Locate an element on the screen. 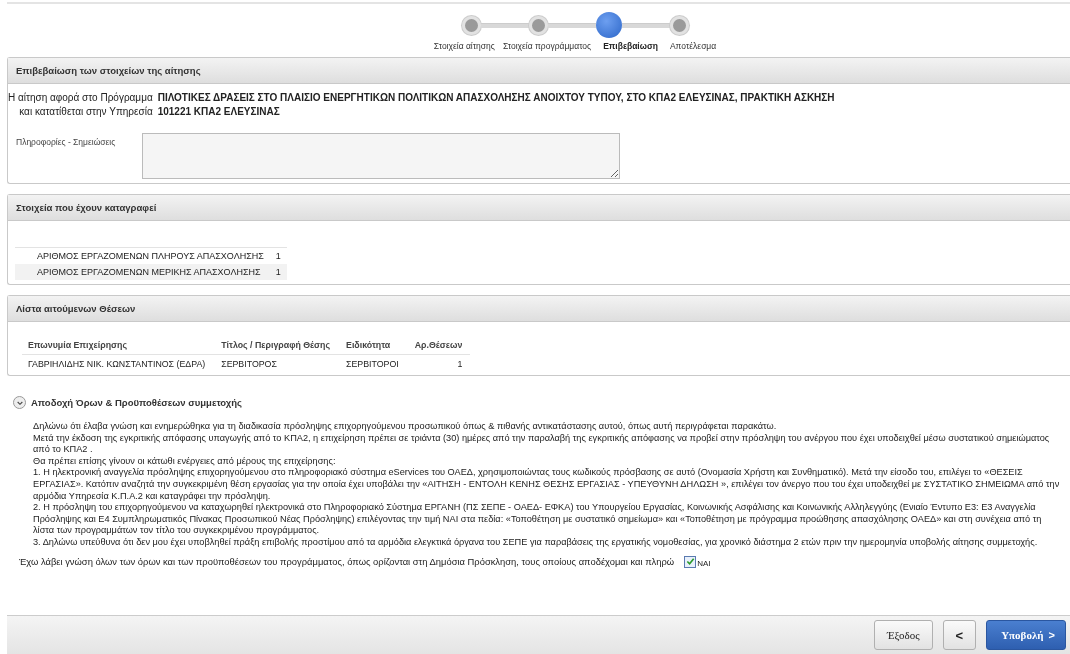 The width and height of the screenshot is (1070, 654). table-cell: ΣΕΡΒΙΤΟΡΟΙ is located at coordinates (374, 362).